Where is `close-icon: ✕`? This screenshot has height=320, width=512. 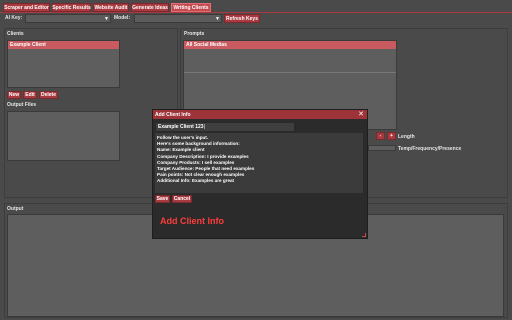 close-icon: ✕ is located at coordinates (361, 114).